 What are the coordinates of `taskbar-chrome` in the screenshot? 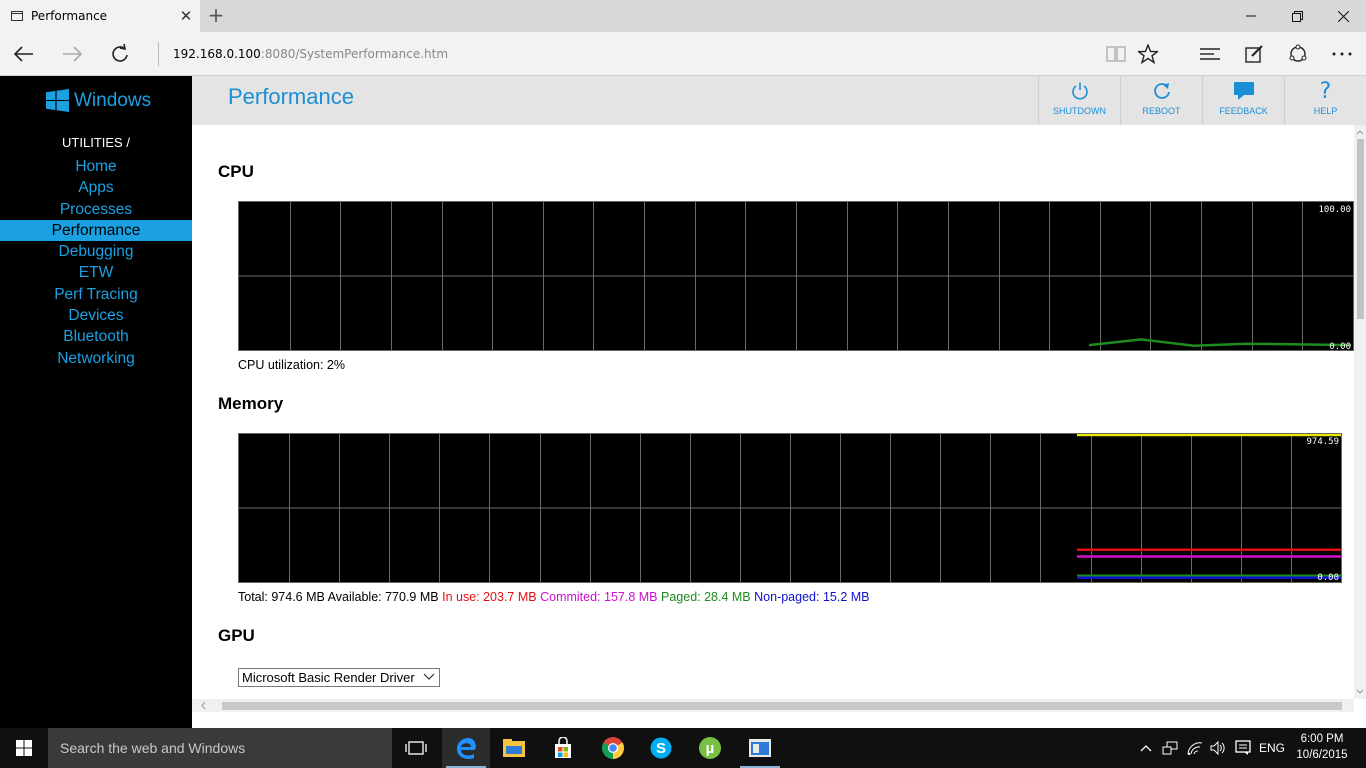 It's located at (613, 748).